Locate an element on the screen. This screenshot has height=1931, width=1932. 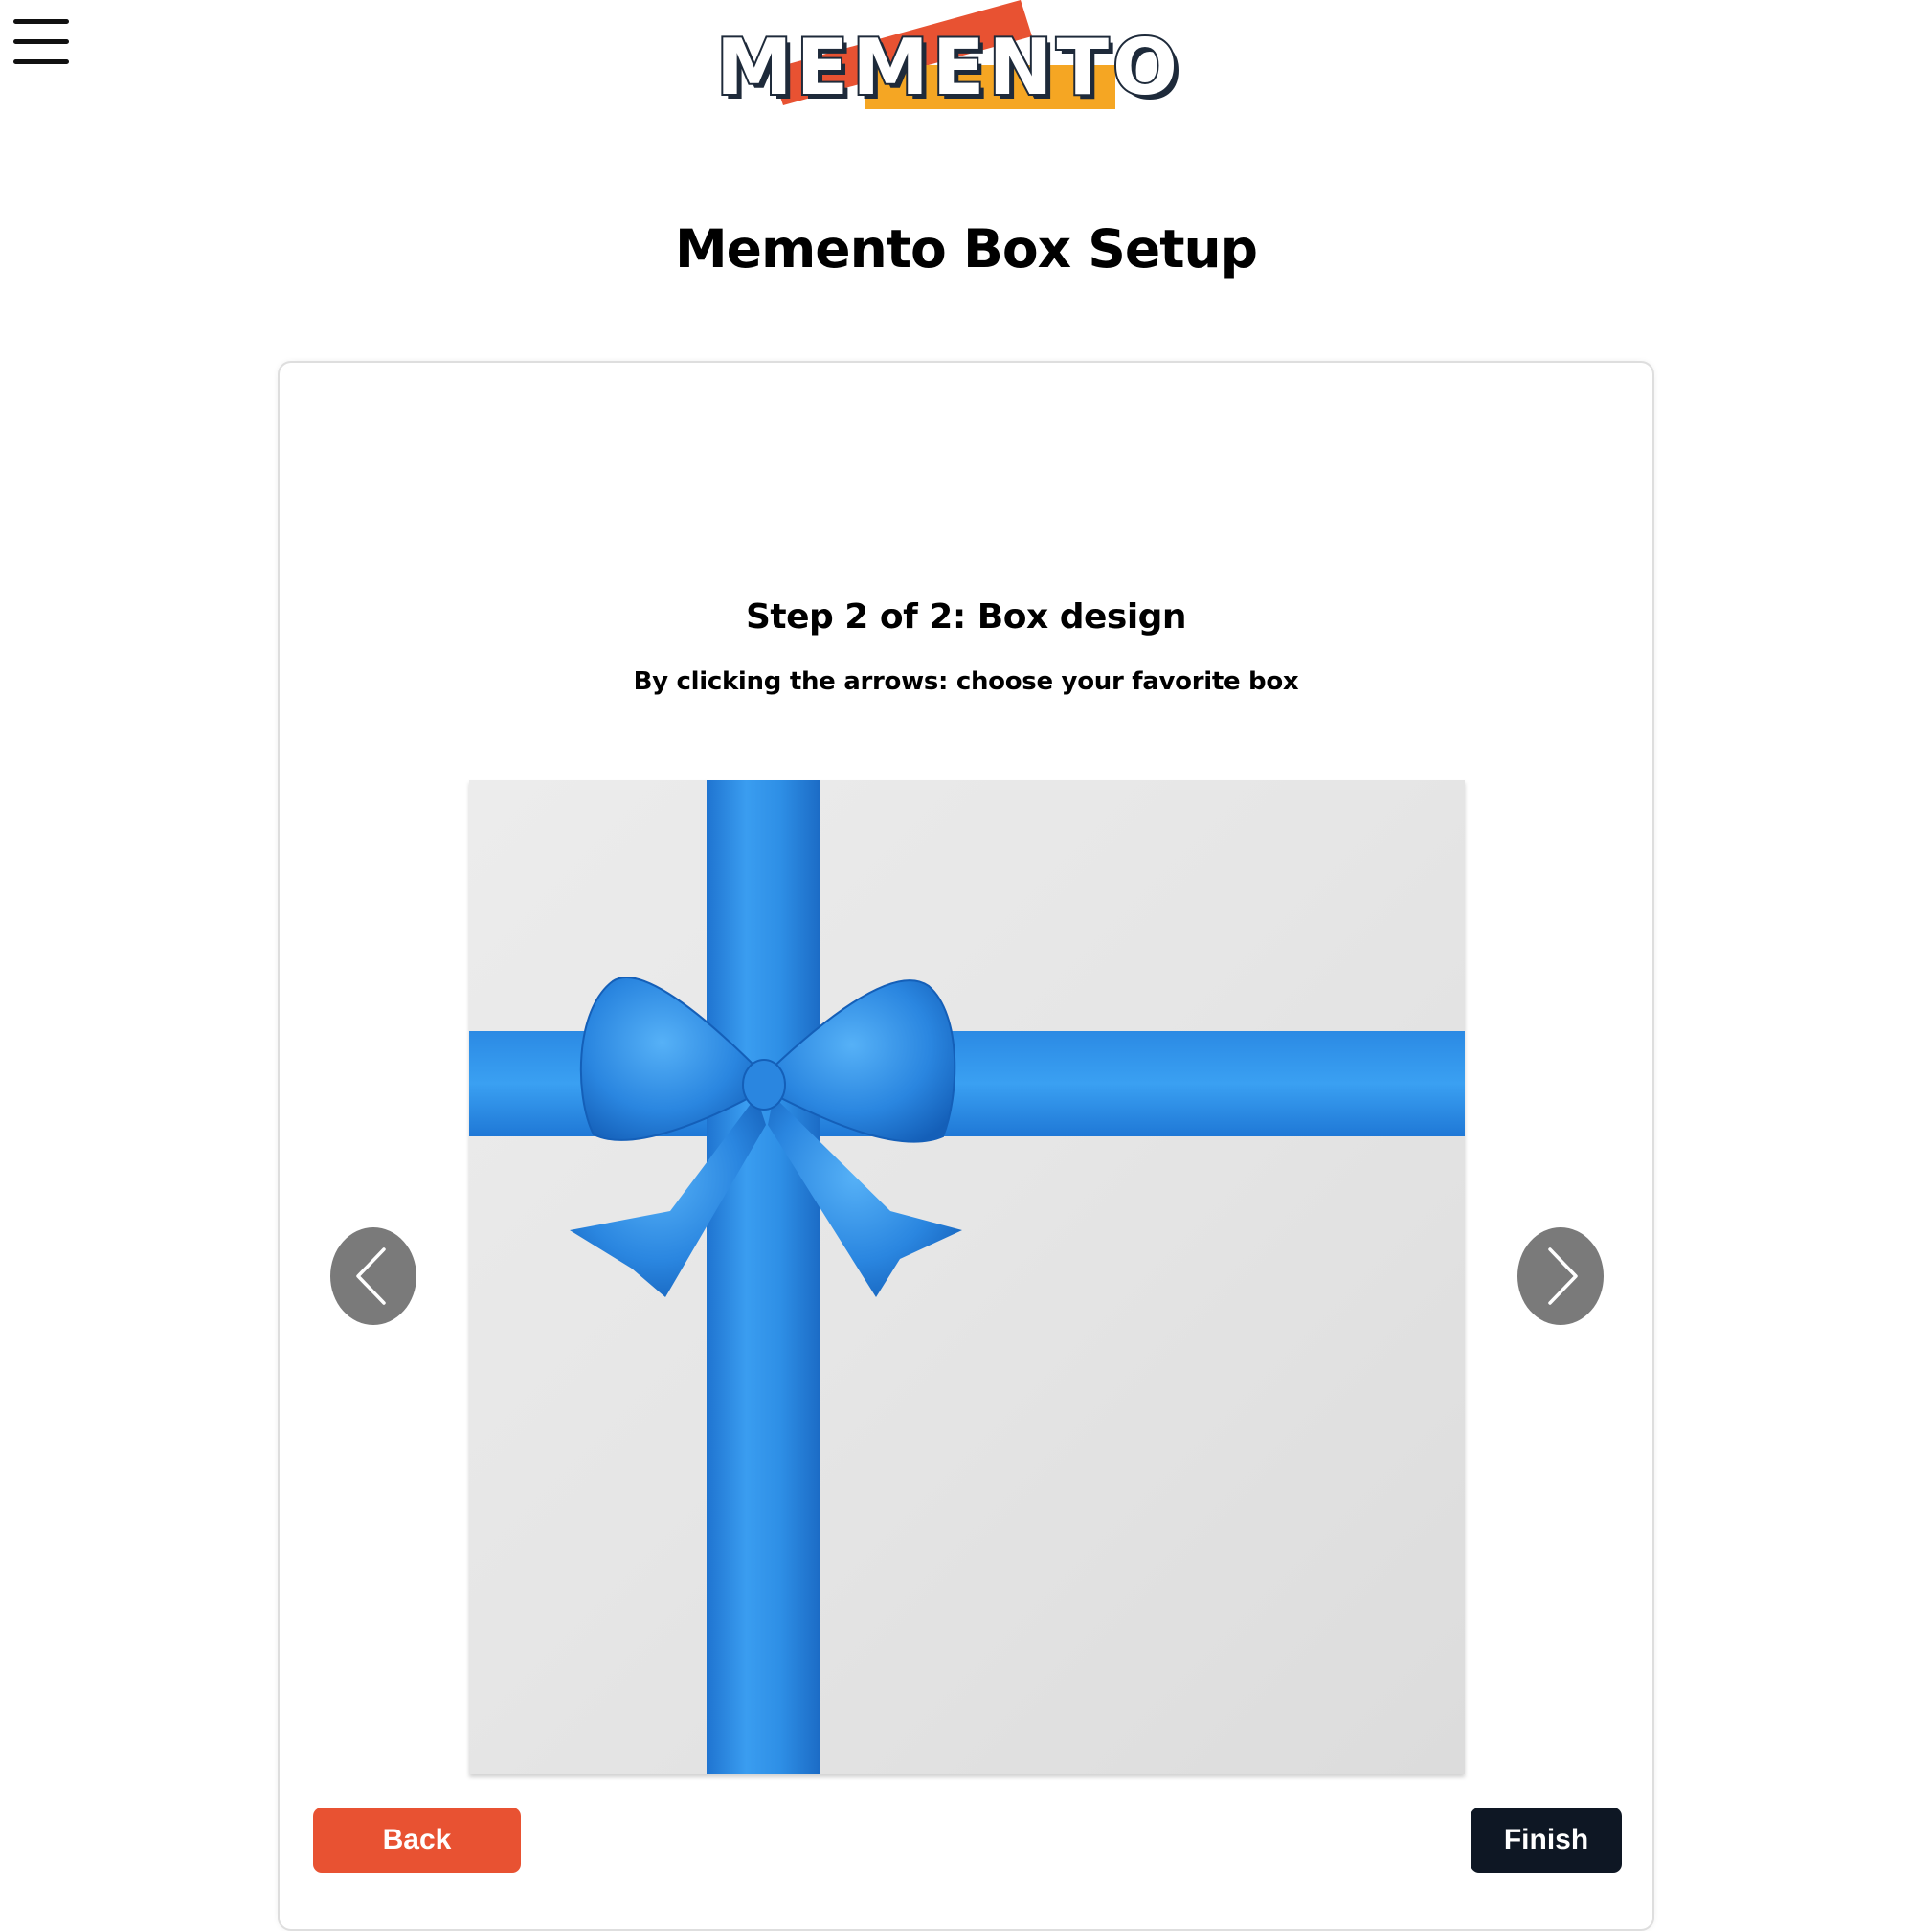
back-button: Back is located at coordinates (417, 1840).